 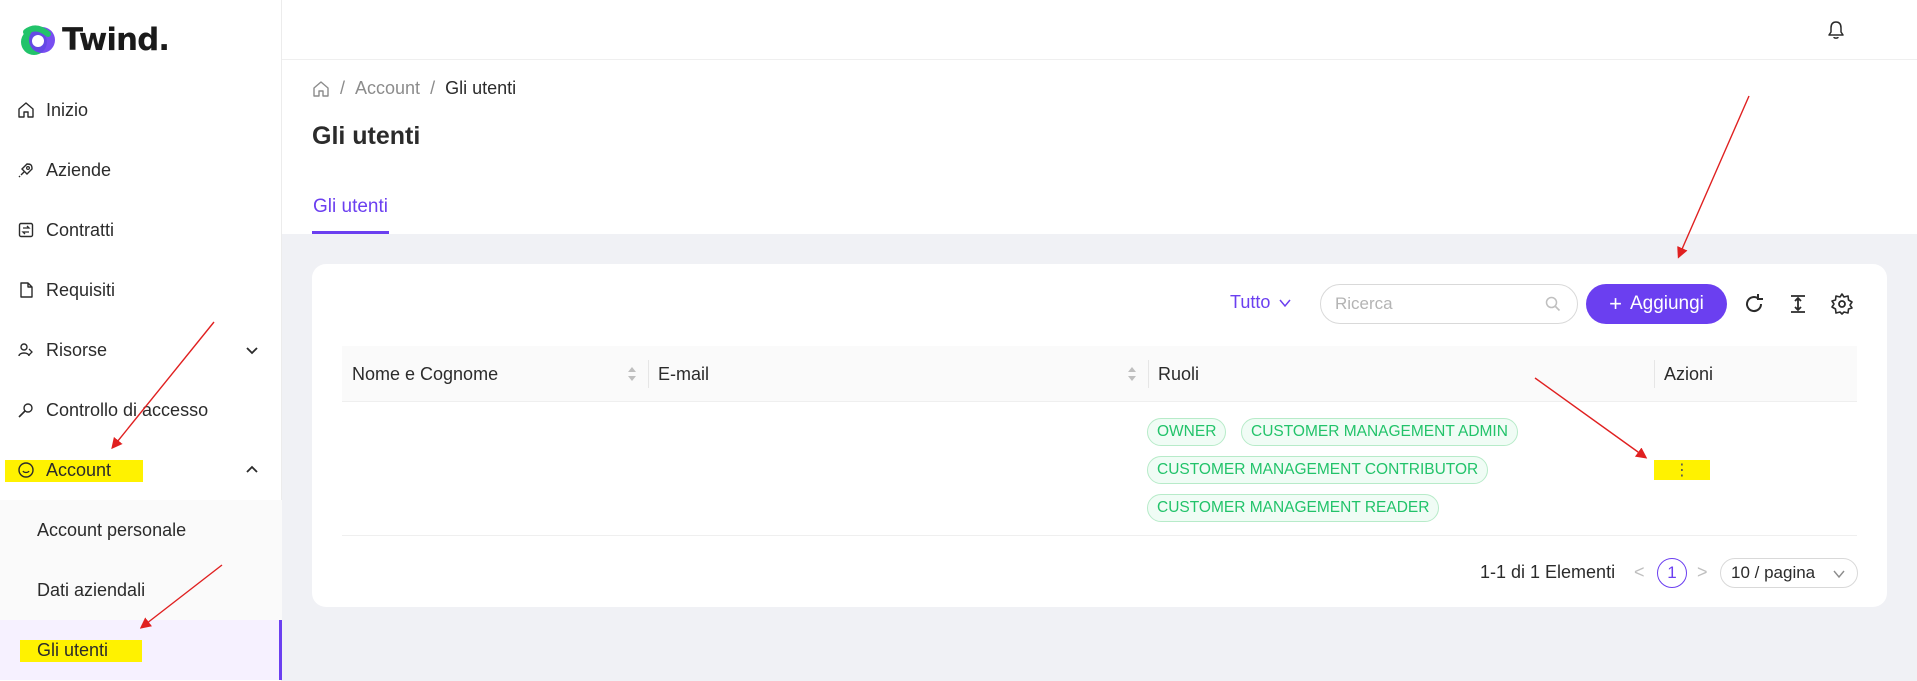 What do you see at coordinates (141, 650) in the screenshot?
I see `sidebar-subitem-gli-utenti: Gli utenti` at bounding box center [141, 650].